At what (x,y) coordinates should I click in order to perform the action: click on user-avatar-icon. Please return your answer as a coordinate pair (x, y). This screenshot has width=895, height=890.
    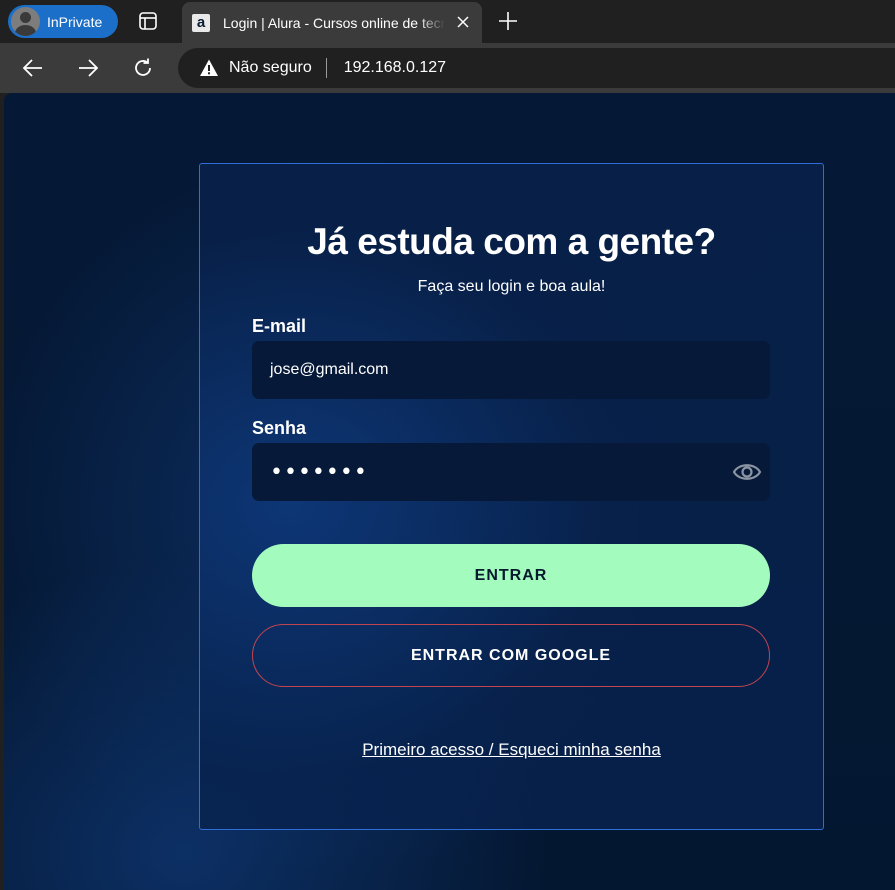
    Looking at the image, I should click on (25, 21).